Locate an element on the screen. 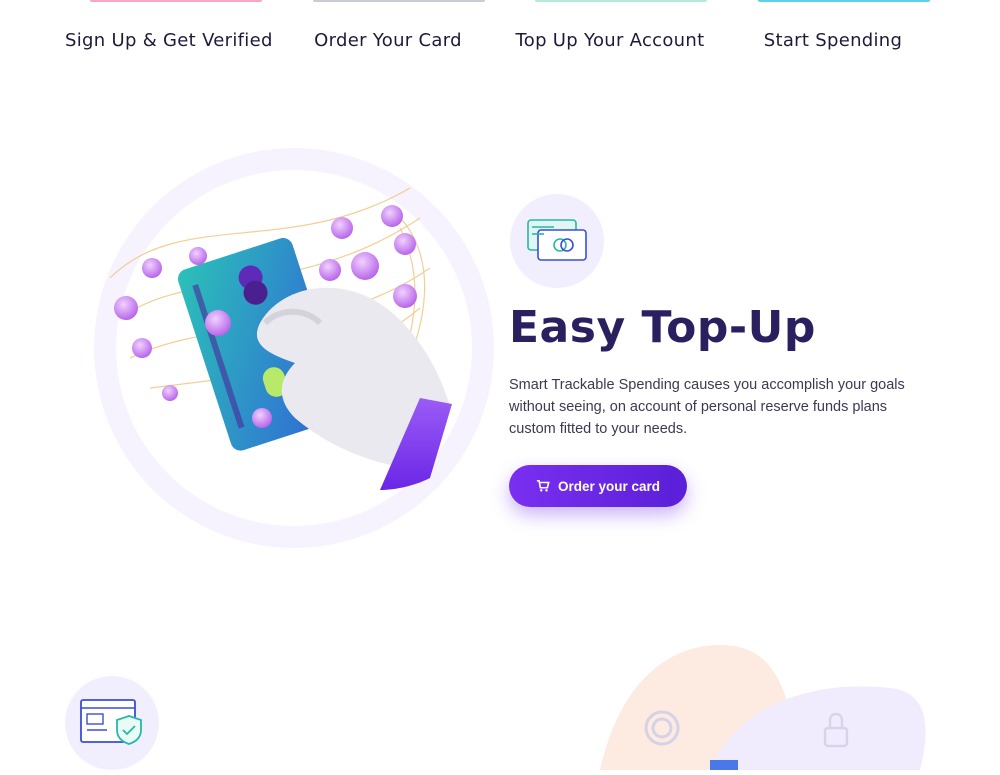 This screenshot has height=775, width=1000. browser-security-icon is located at coordinates (111, 722).